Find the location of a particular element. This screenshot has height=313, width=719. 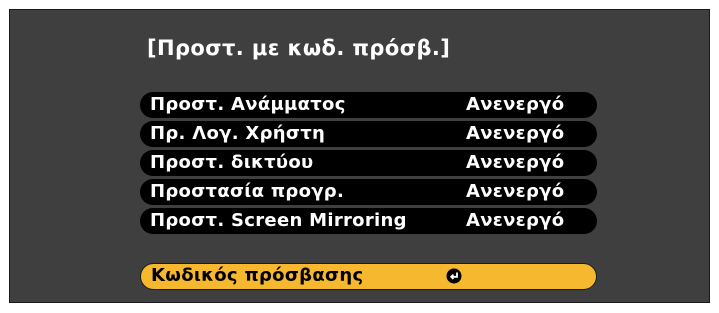

menu-item-schedule-protect: Προστασία προγρ. Ανενεργό is located at coordinates (368, 192).